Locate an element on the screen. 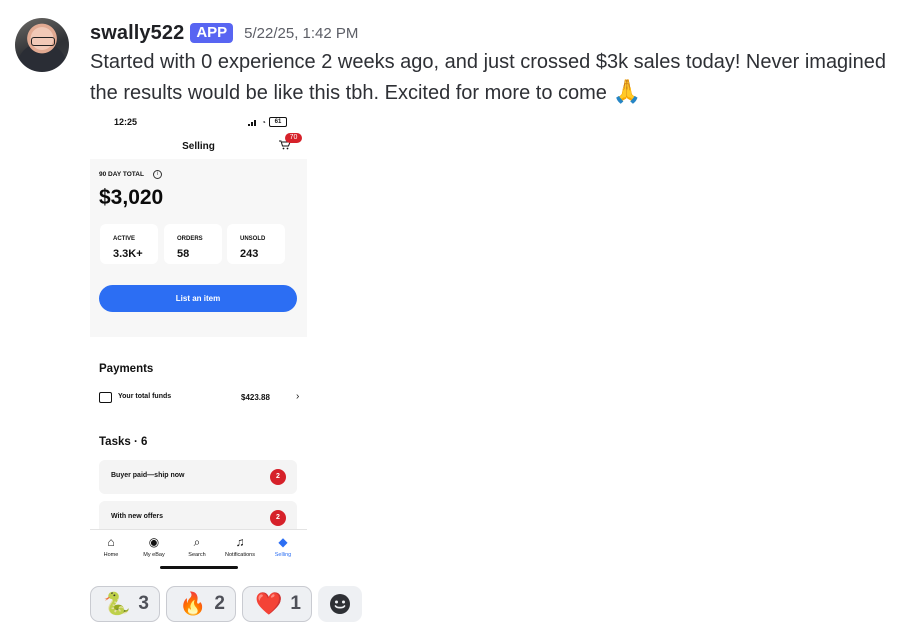  reaction-bar: 🐍 3 🔥 2 ❤️ 1 is located at coordinates (226, 604).